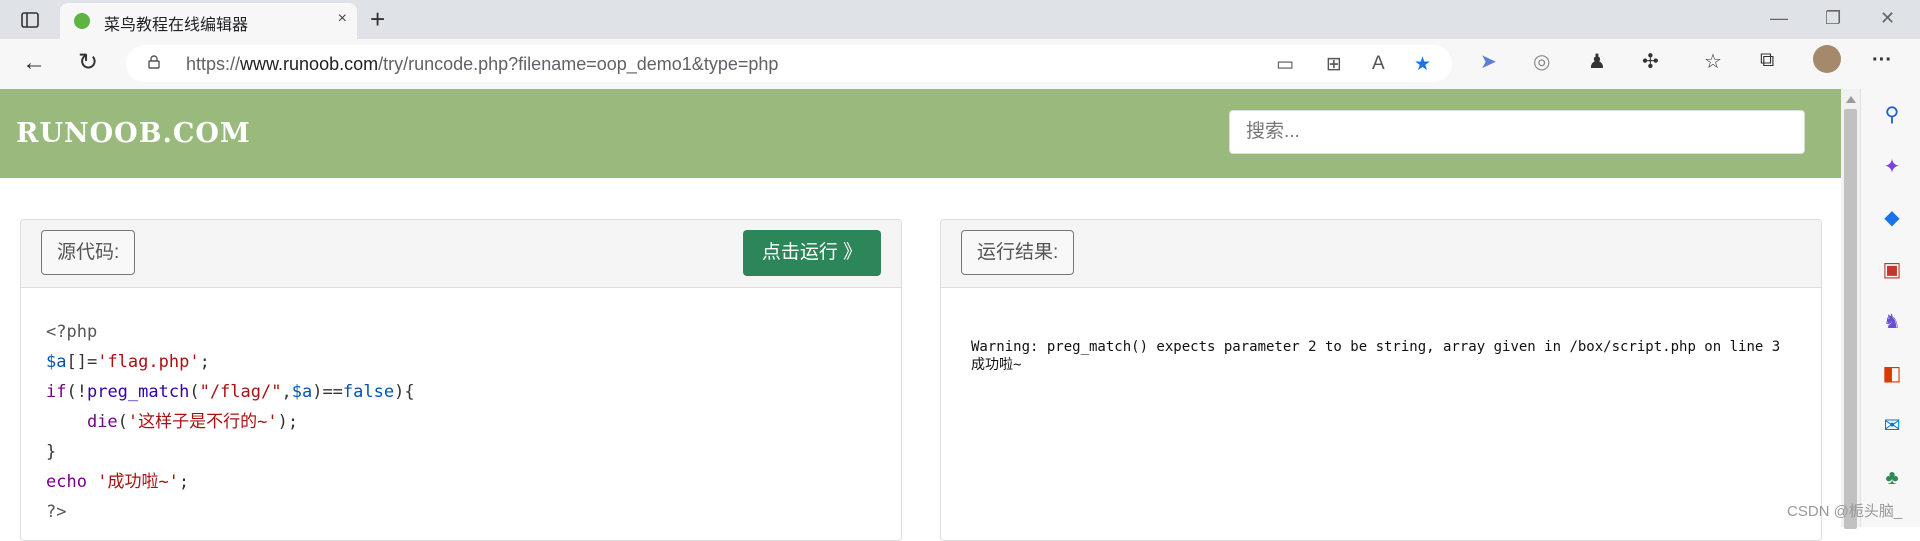 The height and width of the screenshot is (541, 1920). I want to click on code-line: $a[]='flag.php';, so click(128, 362).